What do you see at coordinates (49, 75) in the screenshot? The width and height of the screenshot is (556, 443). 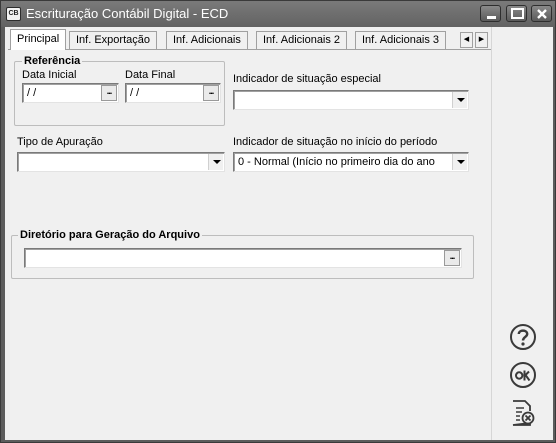 I see `data-inicial-label: Data Inicial` at bounding box center [49, 75].